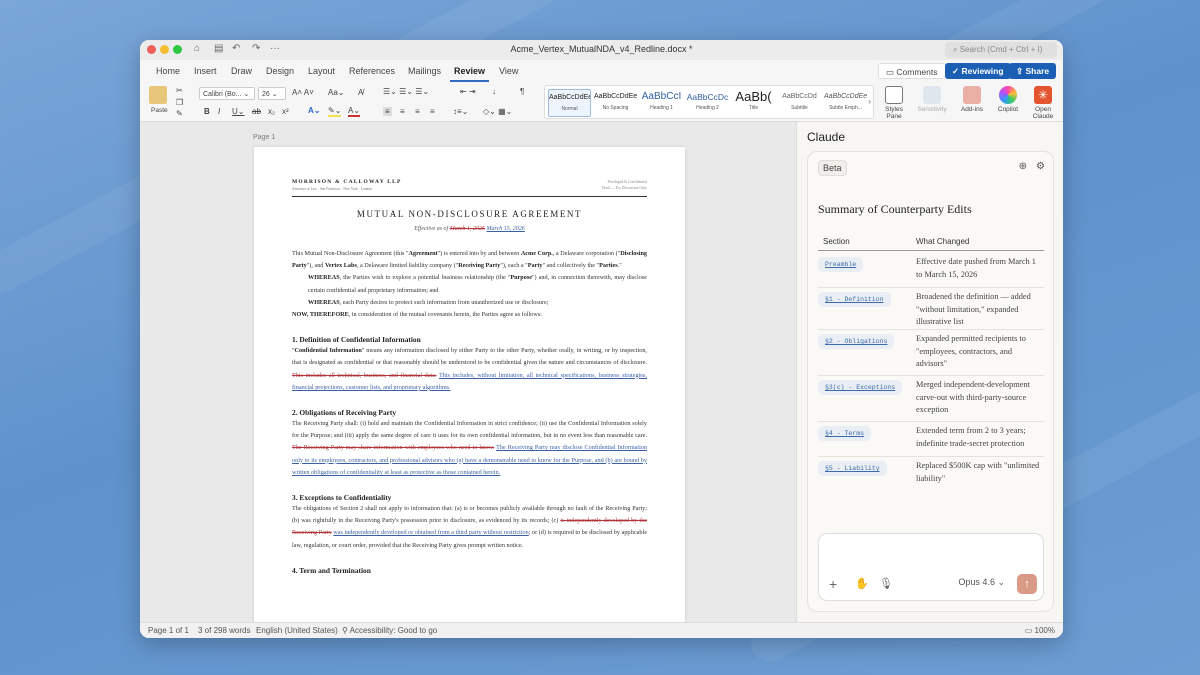  I want to click on italic-button: I, so click(219, 111).